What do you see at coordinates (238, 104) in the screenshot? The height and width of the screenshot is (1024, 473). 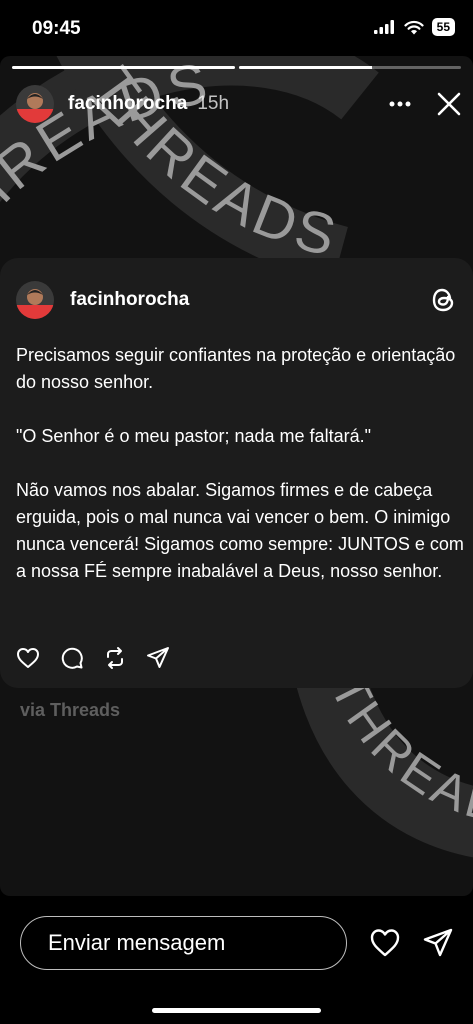 I see `story-header: facinhorocha 15h` at bounding box center [238, 104].